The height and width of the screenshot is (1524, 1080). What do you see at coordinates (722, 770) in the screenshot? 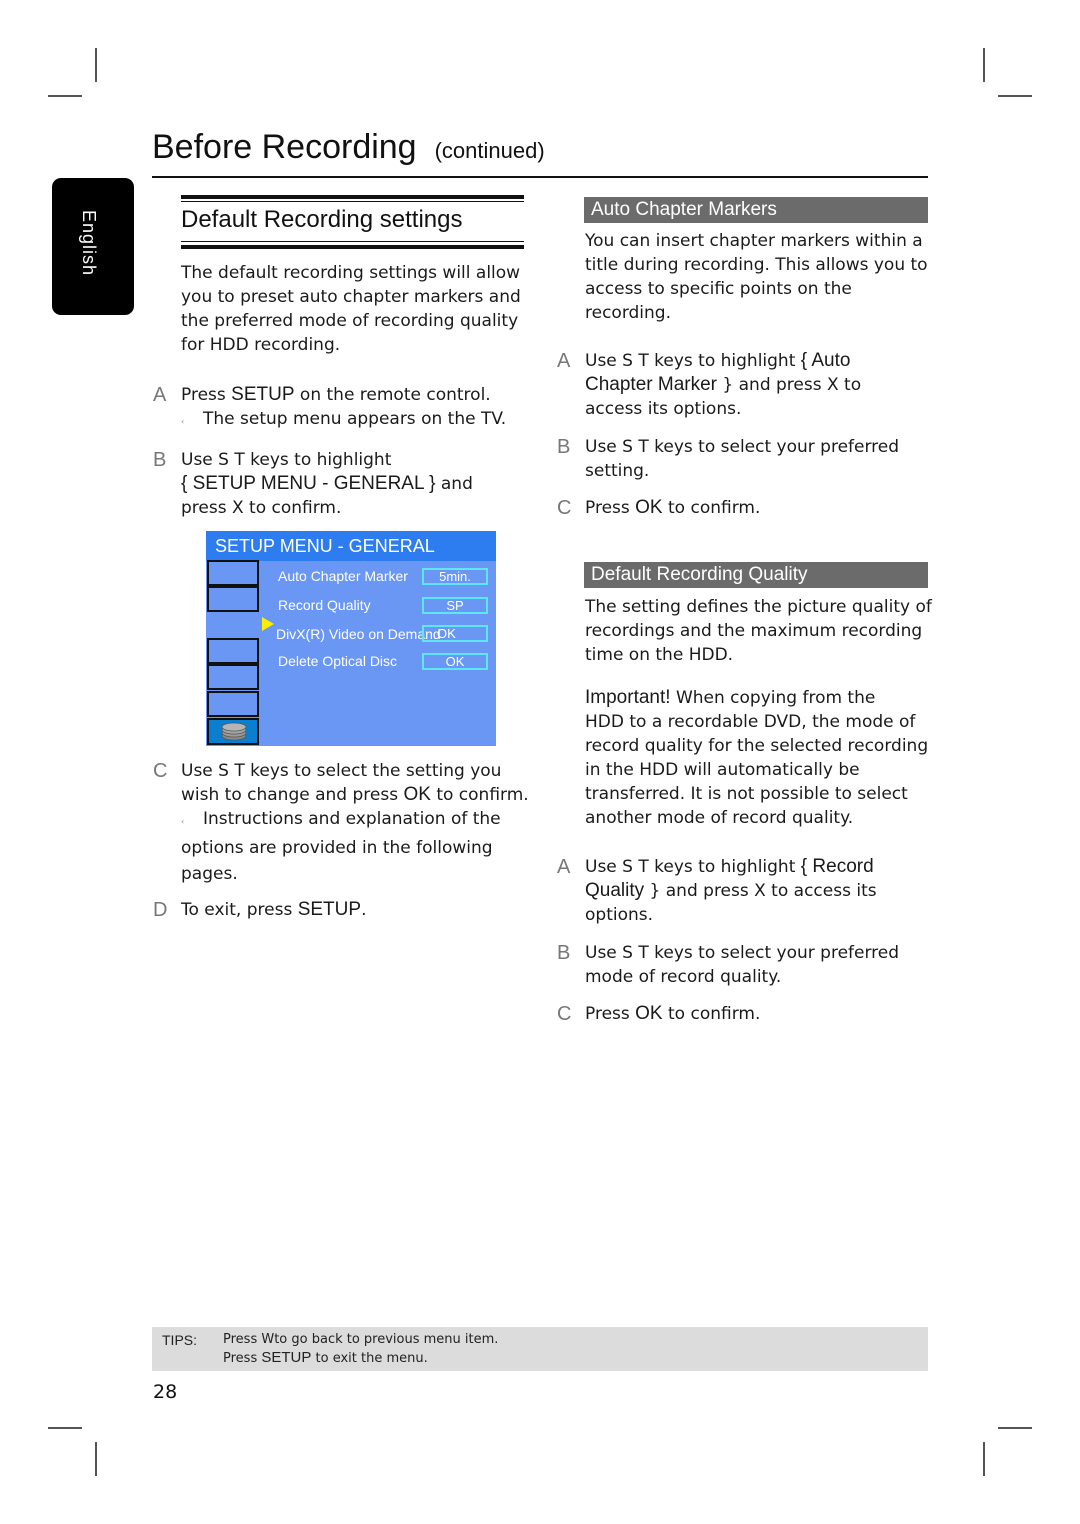
I see `note-line: in the HDD will automatically be` at bounding box center [722, 770].